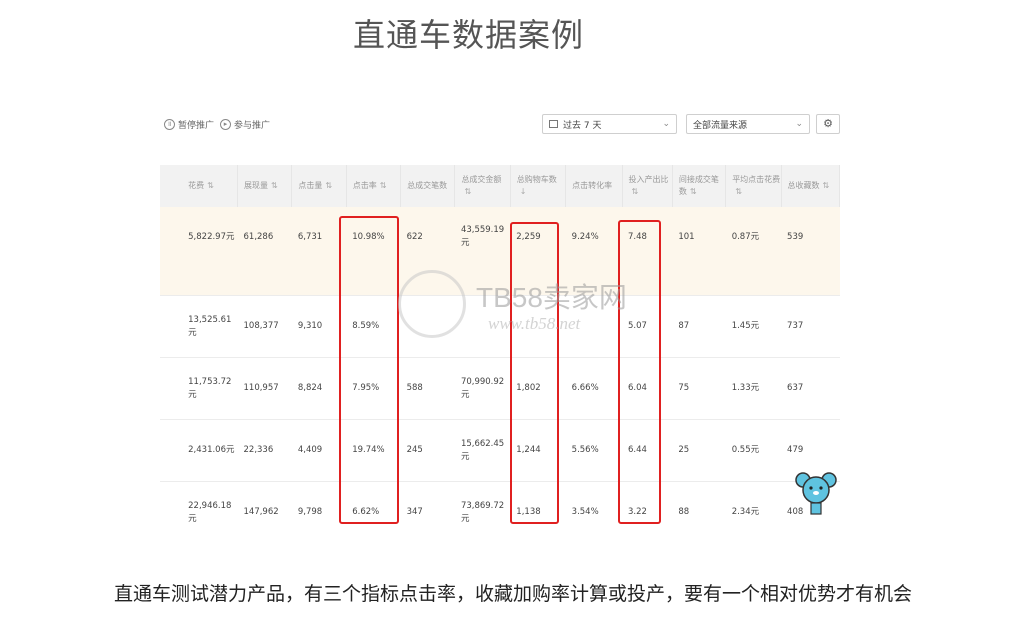  Describe the element at coordinates (699, 450) in the screenshot. I see `table-cell: 25` at that location.